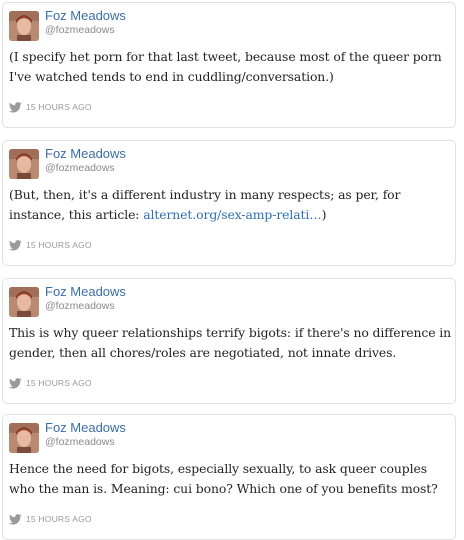 The image size is (464, 540). I want to click on tweet-text-tail: ), so click(324, 214).